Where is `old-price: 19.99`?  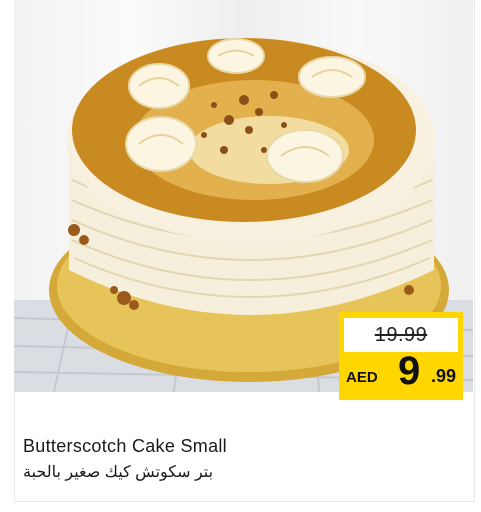
old-price: 19.99 is located at coordinates (401, 334).